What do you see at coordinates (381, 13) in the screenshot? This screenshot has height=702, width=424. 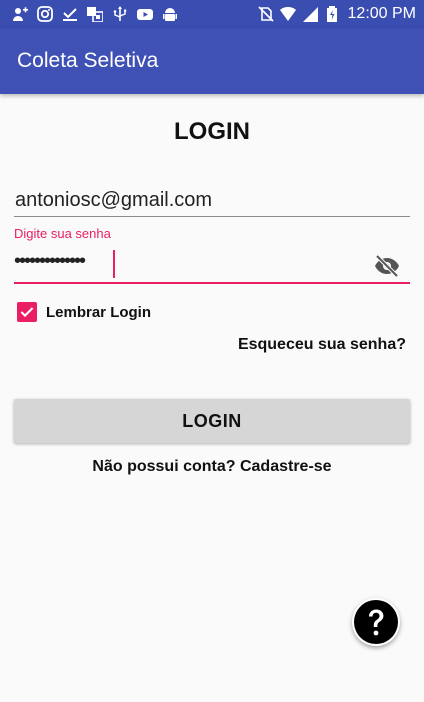 I see `clock: 12:00 PM` at bounding box center [381, 13].